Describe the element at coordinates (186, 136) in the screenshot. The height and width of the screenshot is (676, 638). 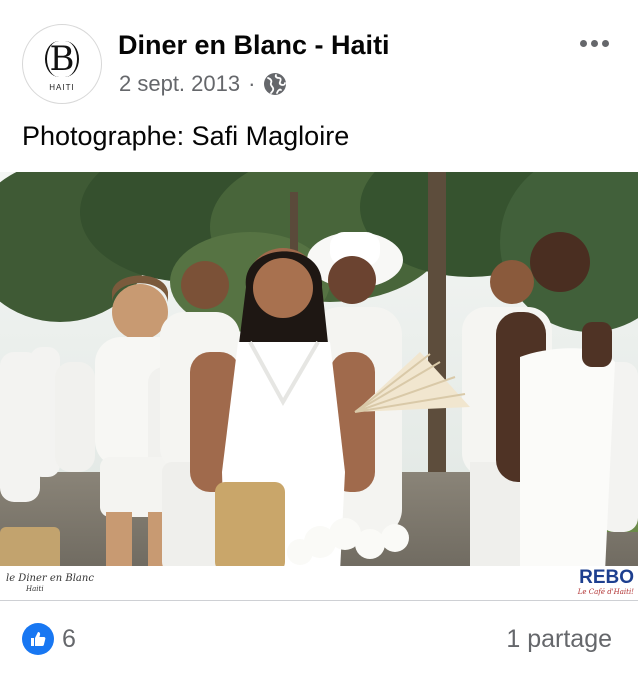
I see `post-caption: Photographe: Safi Magloire` at that location.